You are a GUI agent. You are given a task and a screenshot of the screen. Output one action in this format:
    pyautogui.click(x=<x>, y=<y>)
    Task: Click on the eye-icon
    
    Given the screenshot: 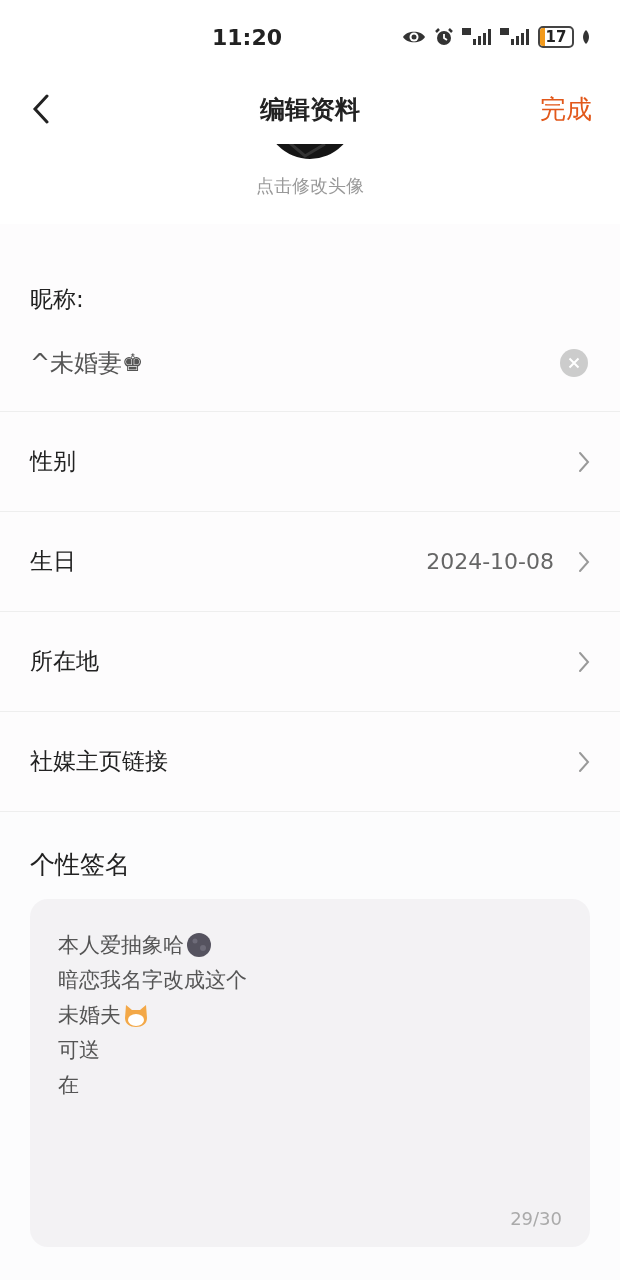 What is the action you would take?
    pyautogui.click(x=414, y=37)
    